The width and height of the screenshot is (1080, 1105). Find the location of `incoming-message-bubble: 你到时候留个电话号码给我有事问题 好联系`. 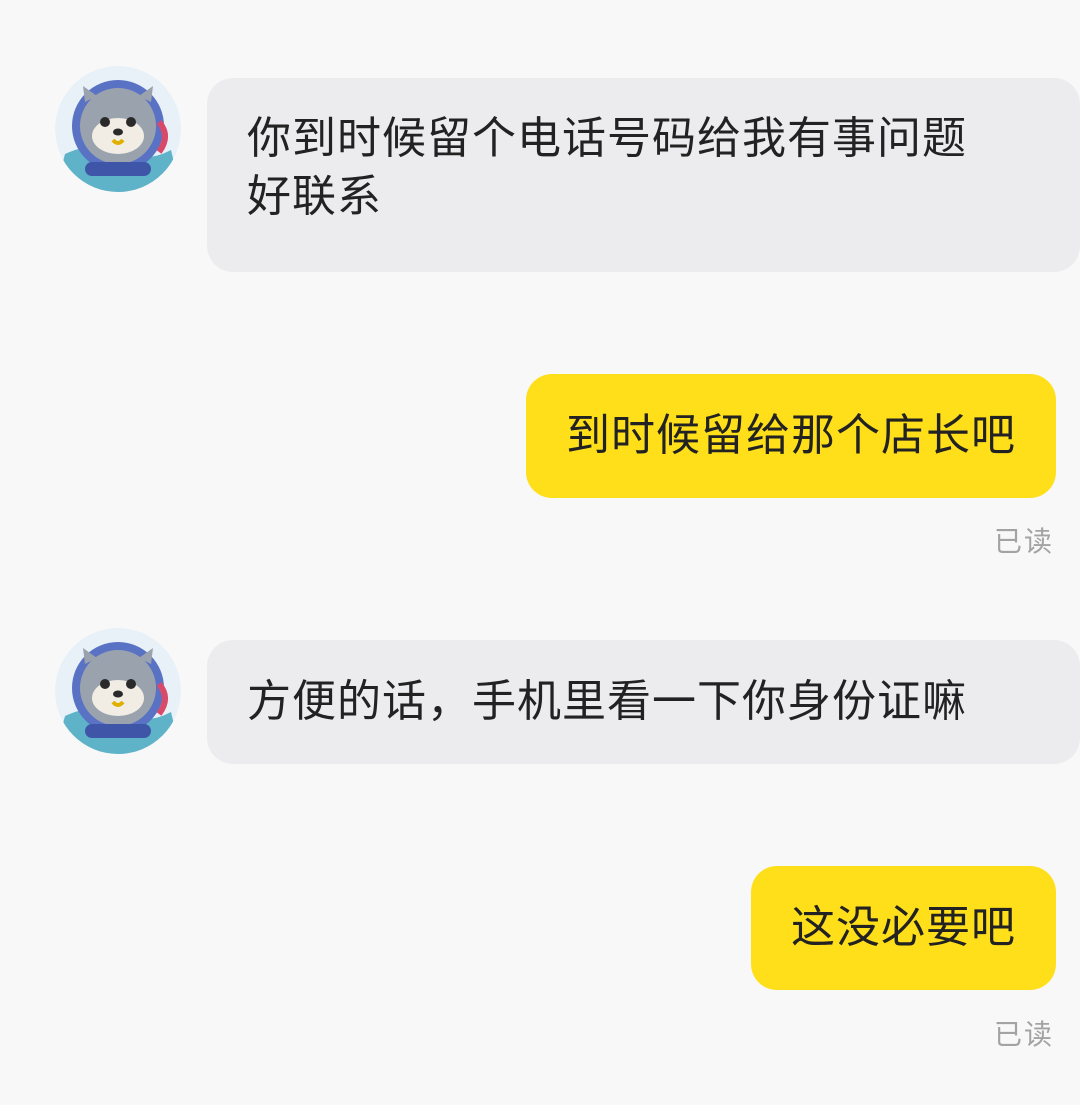

incoming-message-bubble: 你到时候留个电话号码给我有事问题 好联系 is located at coordinates (643, 175).